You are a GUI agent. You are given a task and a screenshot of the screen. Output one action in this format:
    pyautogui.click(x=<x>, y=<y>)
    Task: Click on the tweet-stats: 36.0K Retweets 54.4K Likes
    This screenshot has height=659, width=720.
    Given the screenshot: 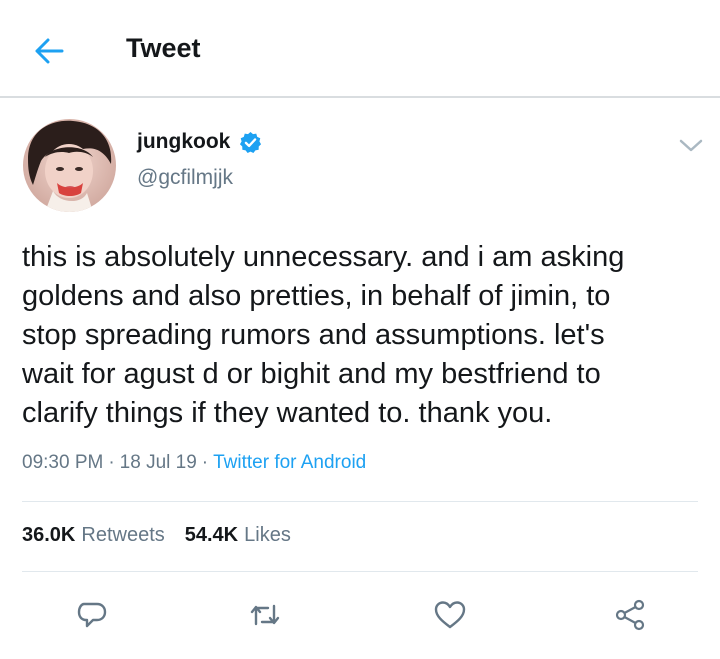 What is the action you would take?
    pyautogui.click(x=156, y=535)
    